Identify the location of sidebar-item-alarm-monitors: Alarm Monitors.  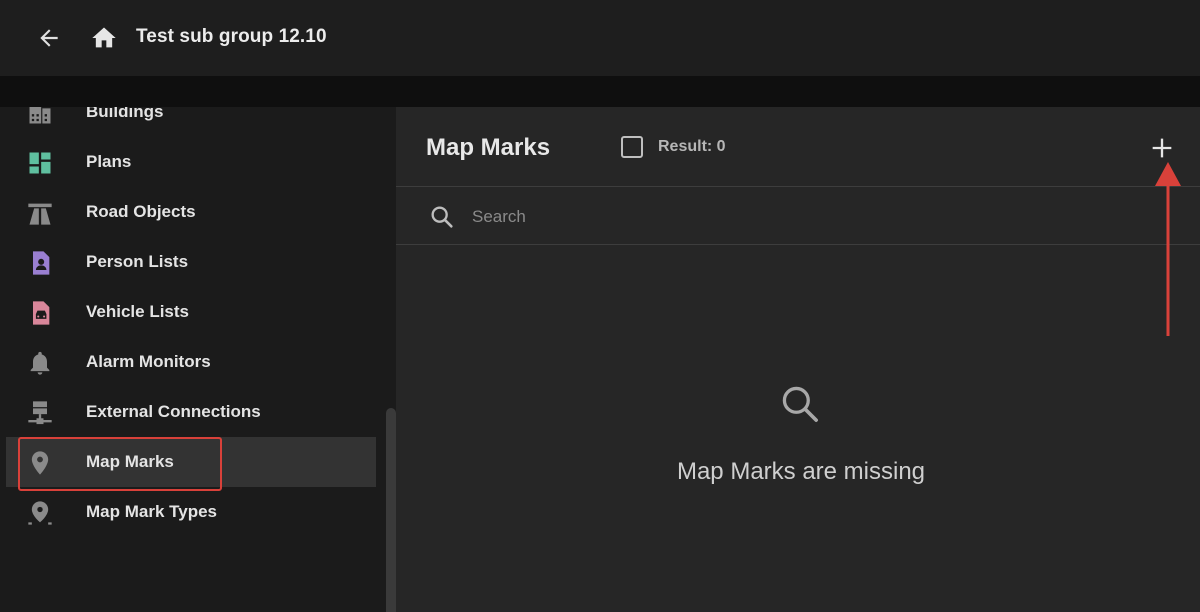
(191, 362).